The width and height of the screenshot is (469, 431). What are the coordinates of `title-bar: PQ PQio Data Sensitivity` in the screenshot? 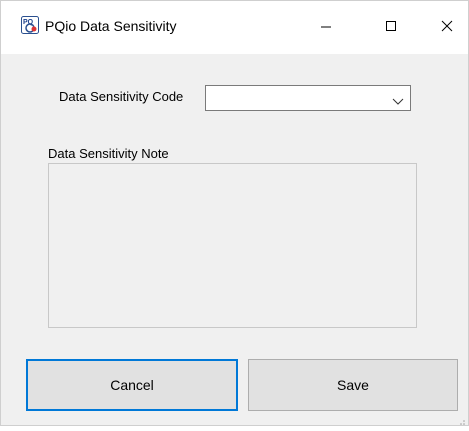 It's located at (234, 27).